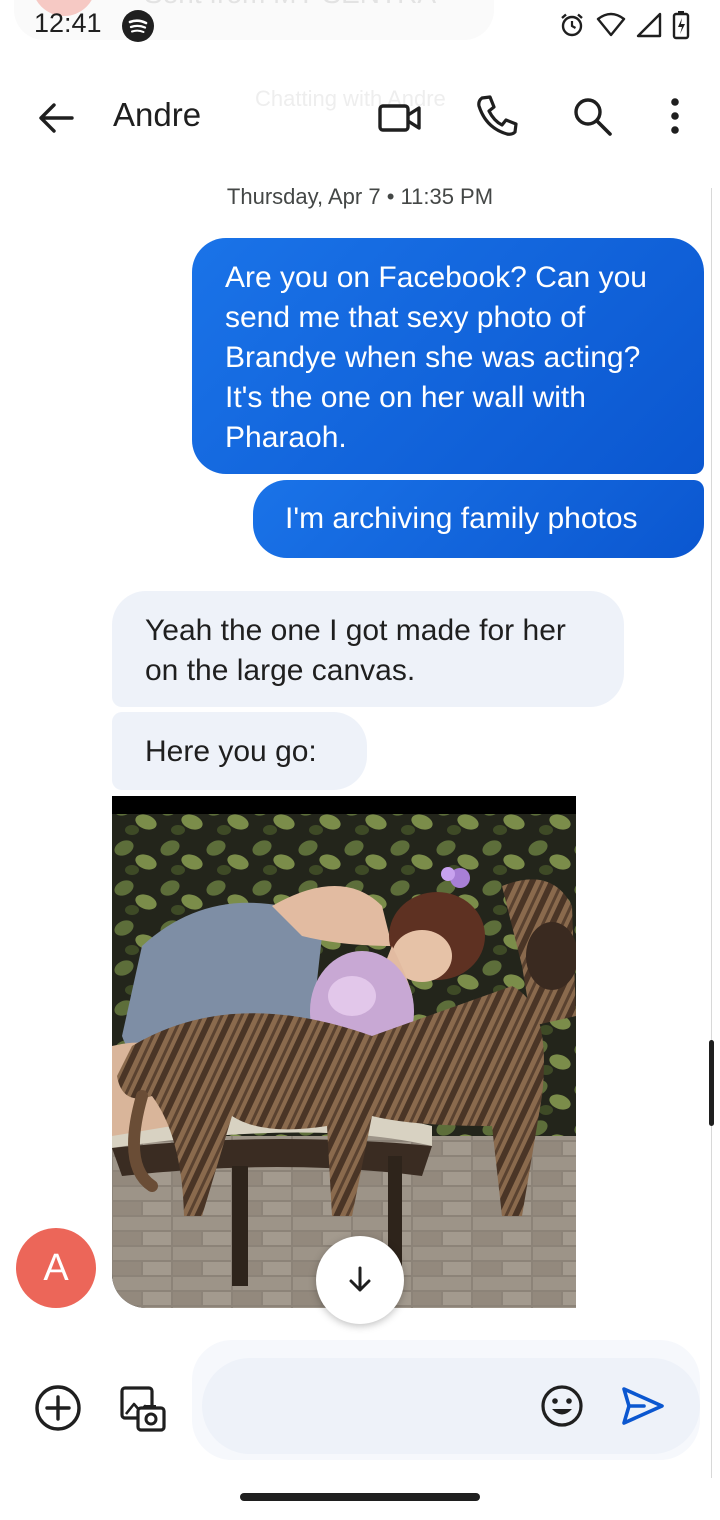 Image resolution: width=720 pixels, height=1520 pixels. I want to click on phone-icon, so click(497, 115).